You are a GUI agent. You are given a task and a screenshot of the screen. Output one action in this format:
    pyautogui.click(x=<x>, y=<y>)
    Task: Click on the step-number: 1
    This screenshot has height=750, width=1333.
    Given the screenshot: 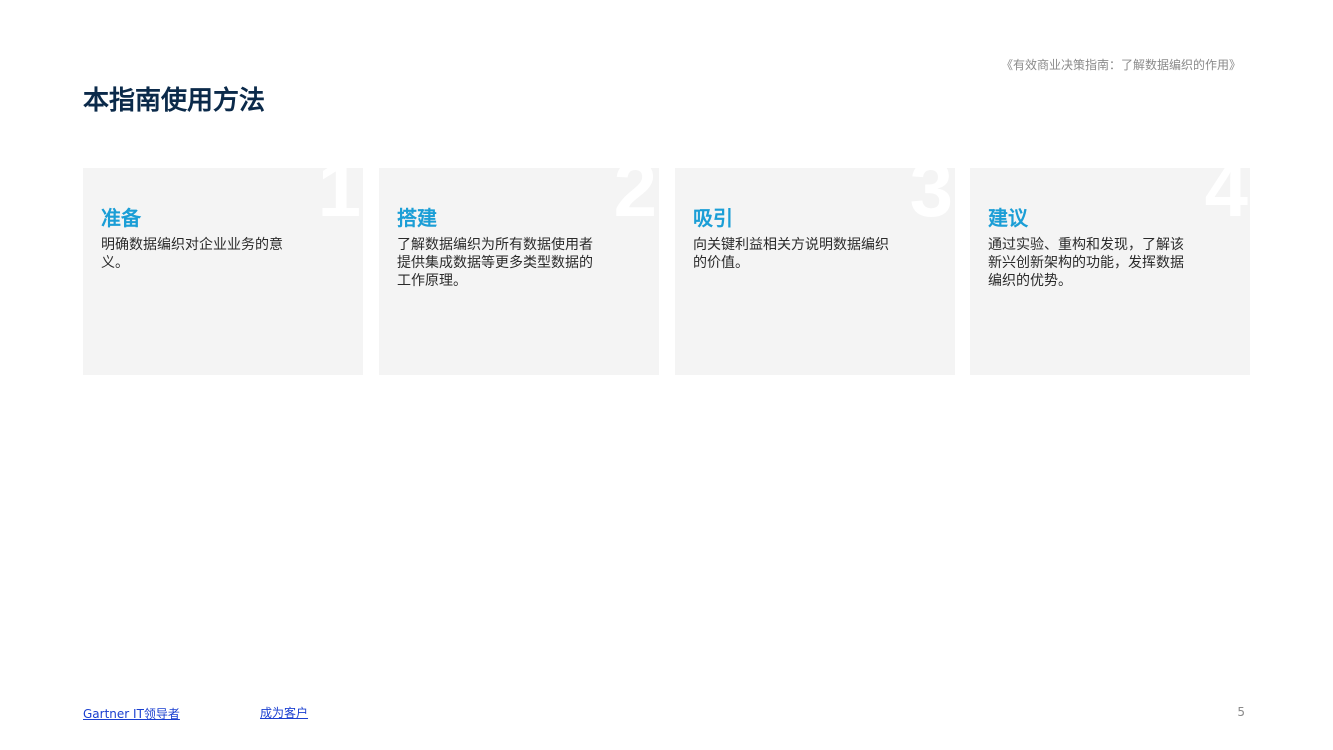 What is the action you would take?
    pyautogui.click(x=339, y=200)
    